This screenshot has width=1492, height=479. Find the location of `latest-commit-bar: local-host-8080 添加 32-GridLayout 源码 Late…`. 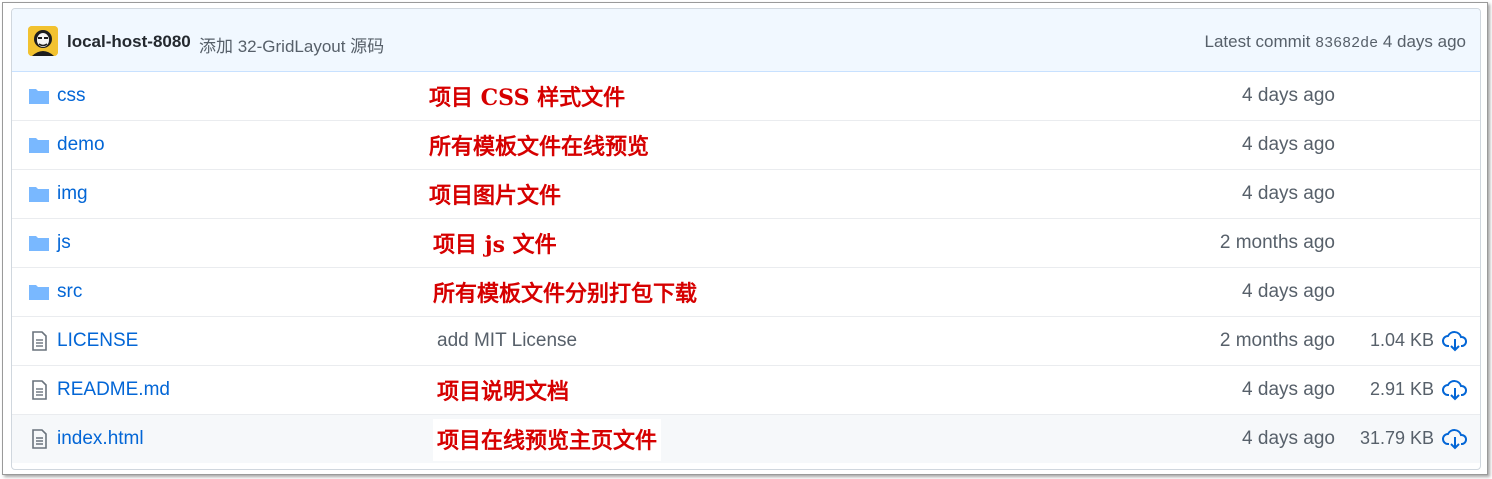

latest-commit-bar: local-host-8080 添加 32-GridLayout 源码 Late… is located at coordinates (746, 40).